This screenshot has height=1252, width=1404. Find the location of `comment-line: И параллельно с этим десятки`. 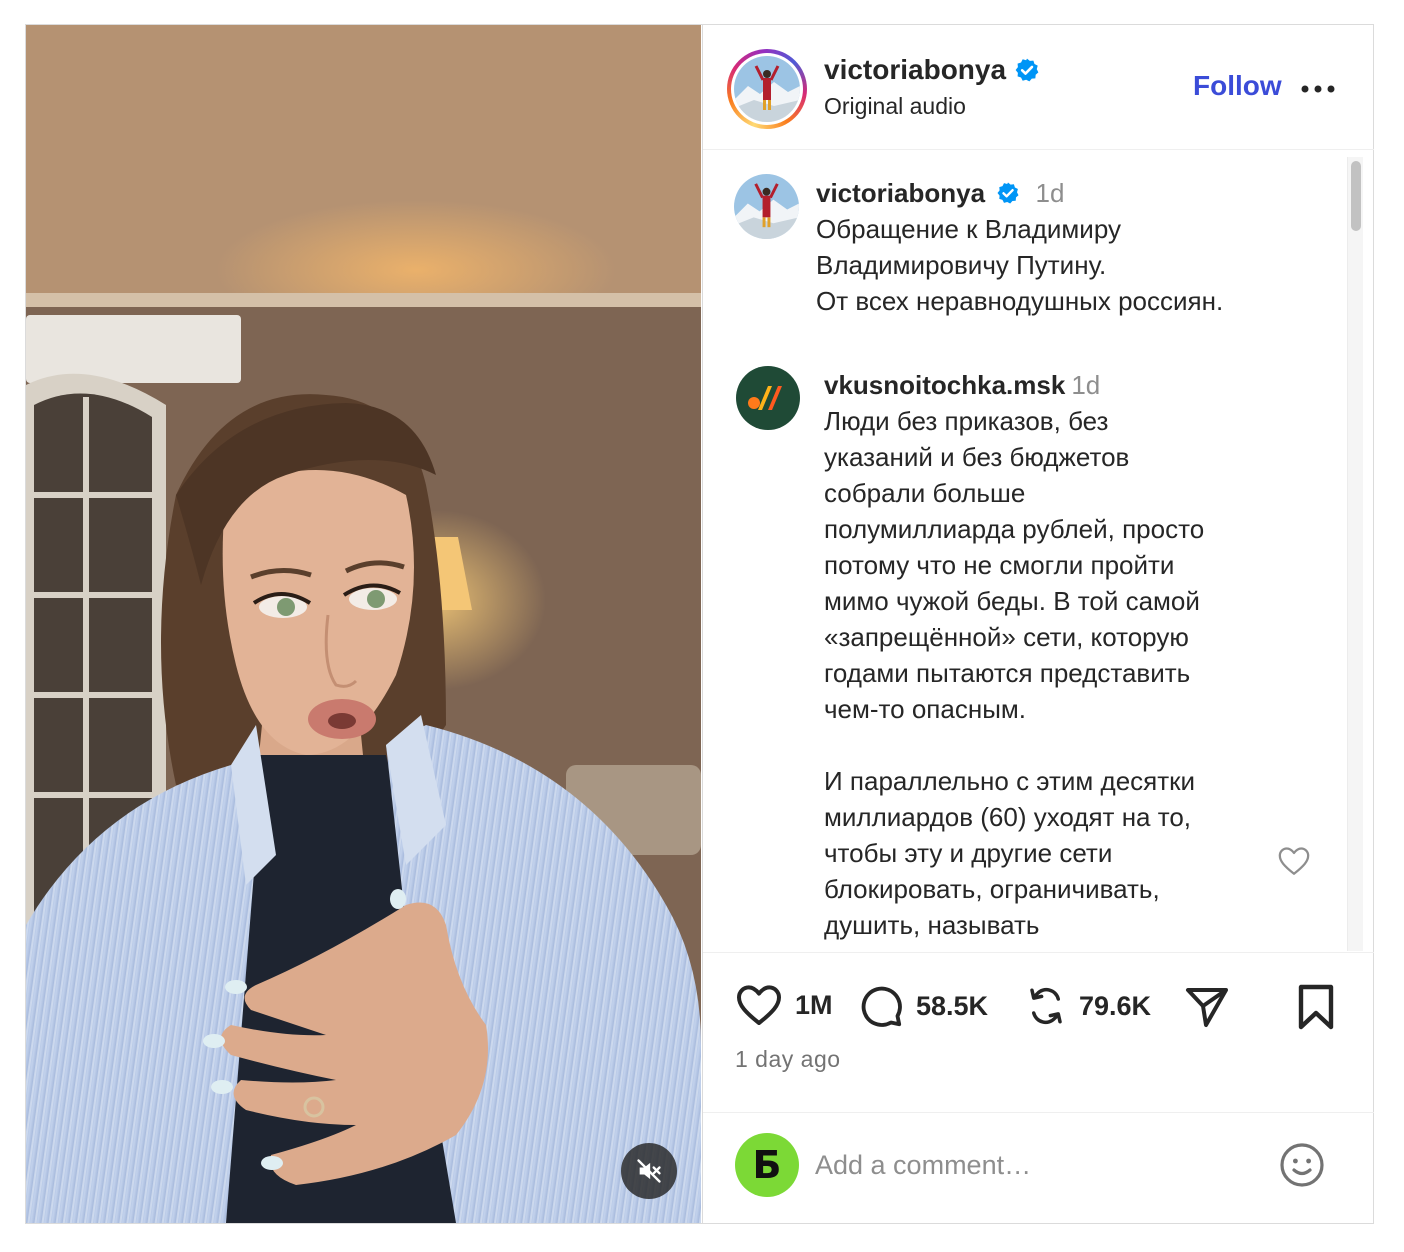

comment-line: И параллельно с этим десятки is located at coordinates (1010, 781).